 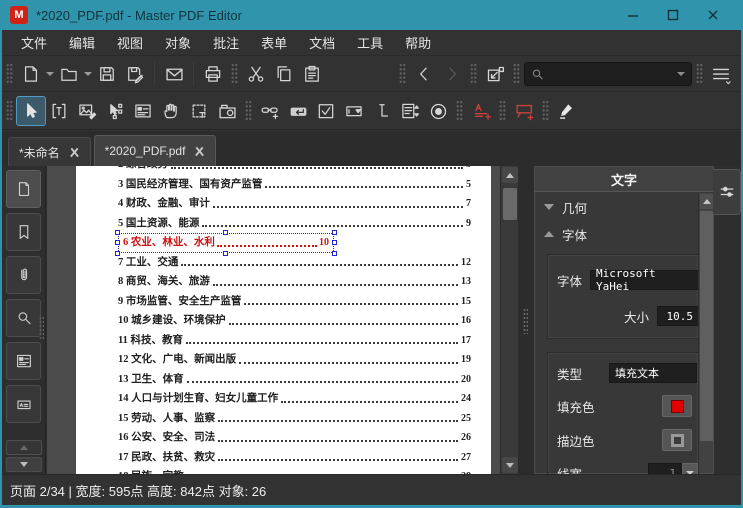 What do you see at coordinates (23, 404) in the screenshot?
I see `annotations-panel-button` at bounding box center [23, 404].